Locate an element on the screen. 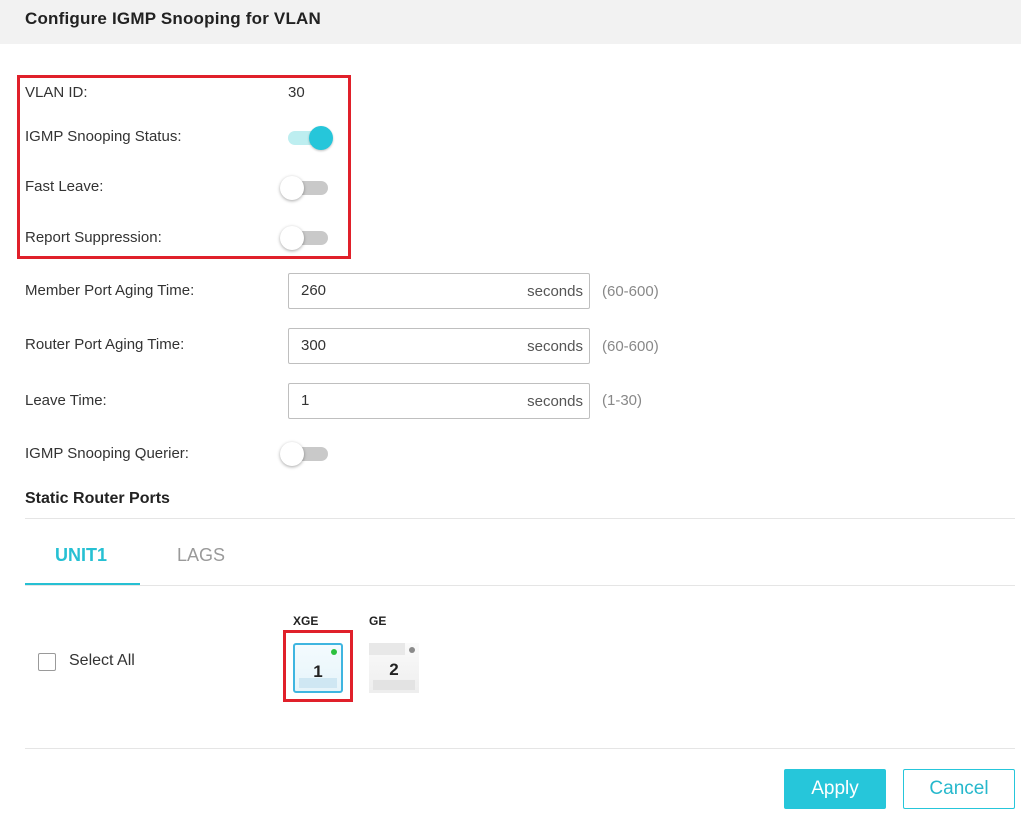 This screenshot has width=1021, height=818. tab-lags: LAGS is located at coordinates (201, 555).